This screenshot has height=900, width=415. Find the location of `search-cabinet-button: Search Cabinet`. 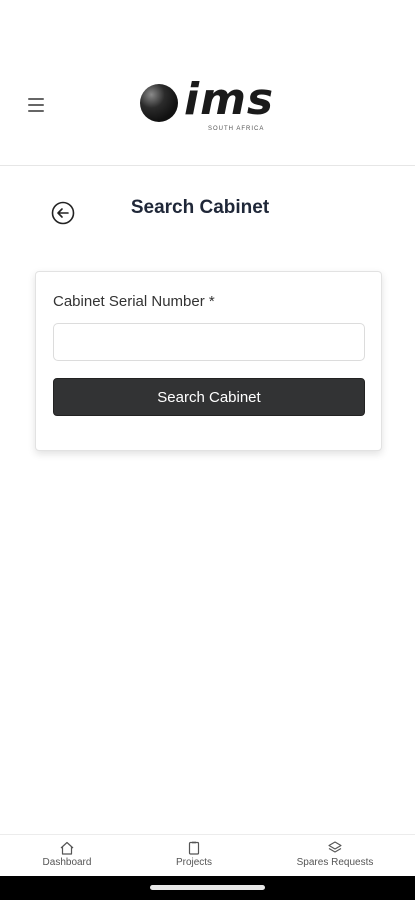

search-cabinet-button: Search Cabinet is located at coordinates (209, 397).